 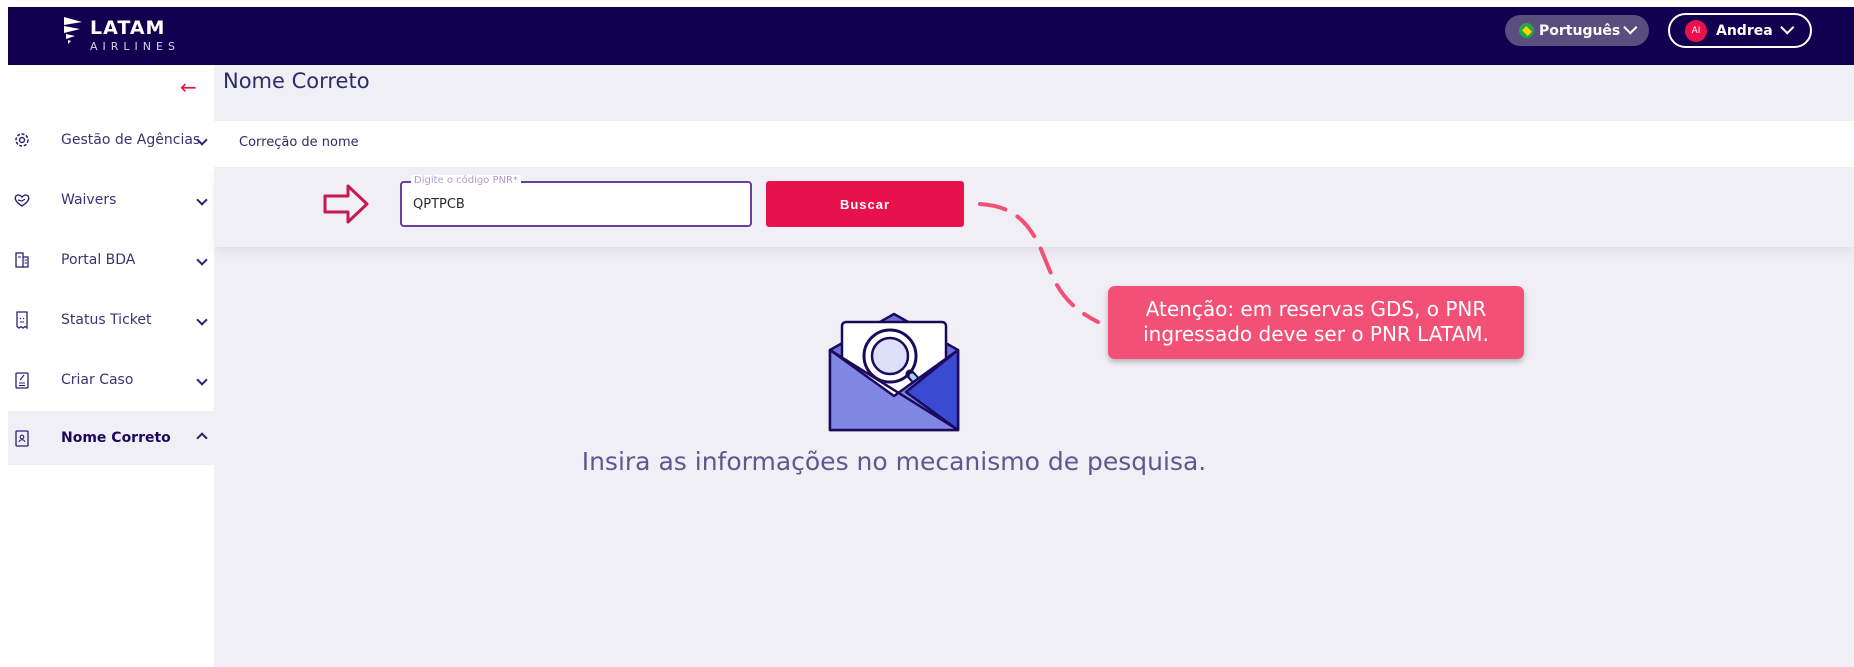 What do you see at coordinates (1039, 263) in the screenshot?
I see `callout-connector-line` at bounding box center [1039, 263].